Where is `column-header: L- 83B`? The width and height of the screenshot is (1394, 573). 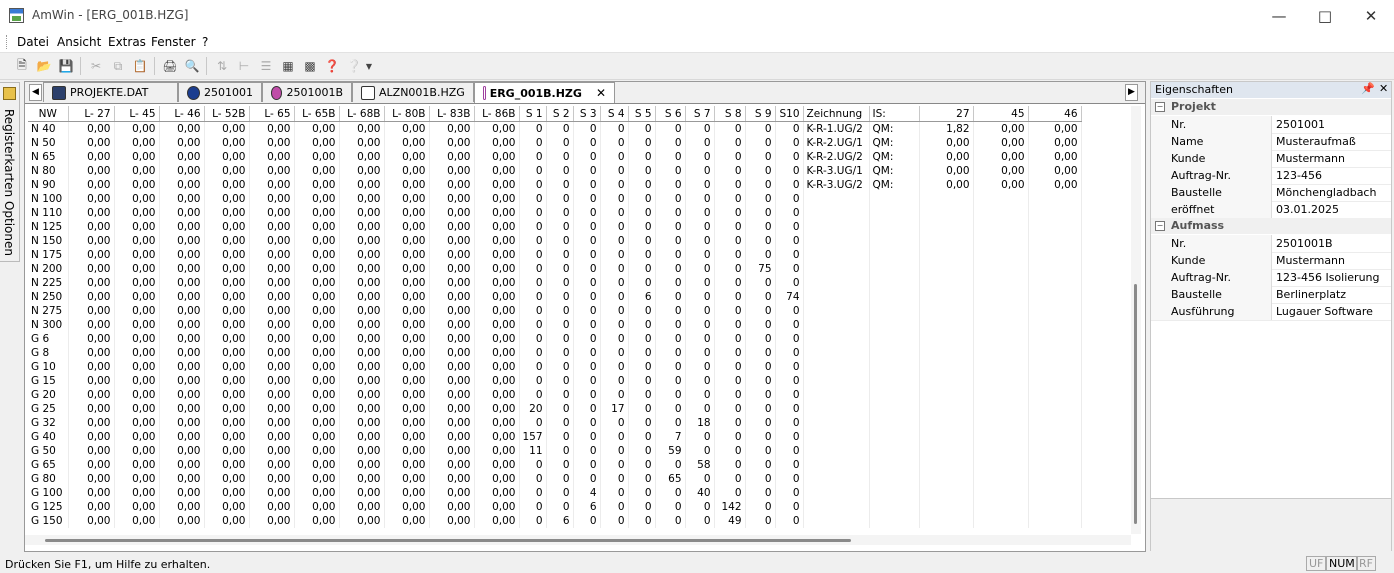
column-header: L- 83B is located at coordinates (452, 114).